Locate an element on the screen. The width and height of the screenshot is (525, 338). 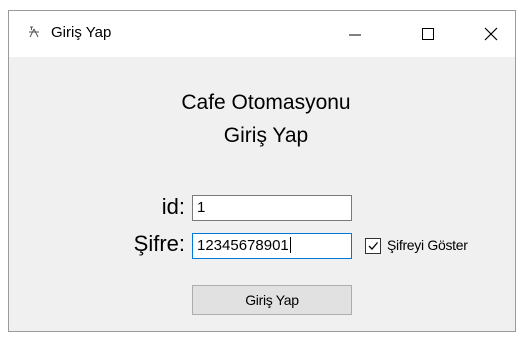
close-button is located at coordinates (491, 34).